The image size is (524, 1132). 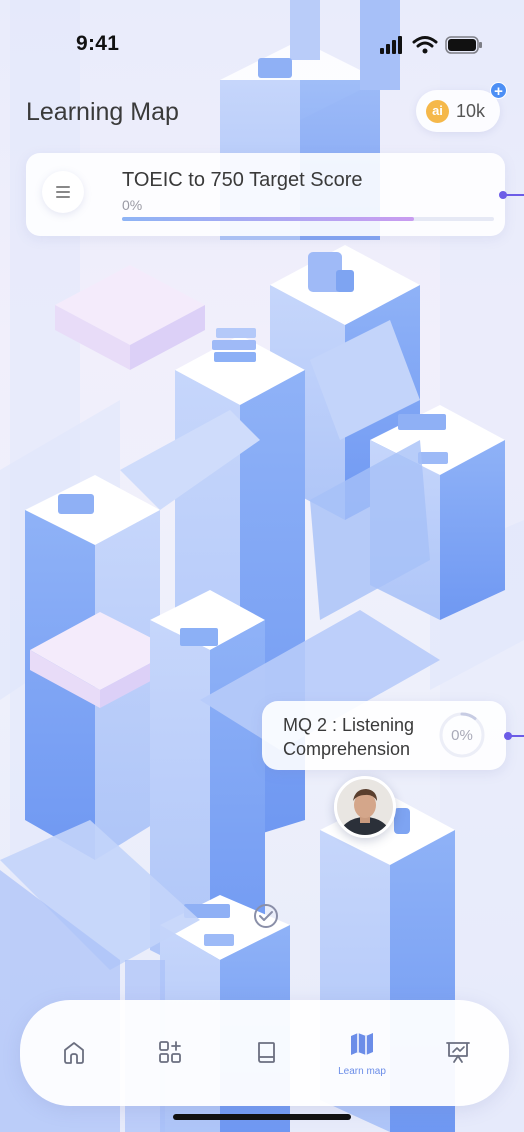 I want to click on status-icons, so click(x=431, y=45).